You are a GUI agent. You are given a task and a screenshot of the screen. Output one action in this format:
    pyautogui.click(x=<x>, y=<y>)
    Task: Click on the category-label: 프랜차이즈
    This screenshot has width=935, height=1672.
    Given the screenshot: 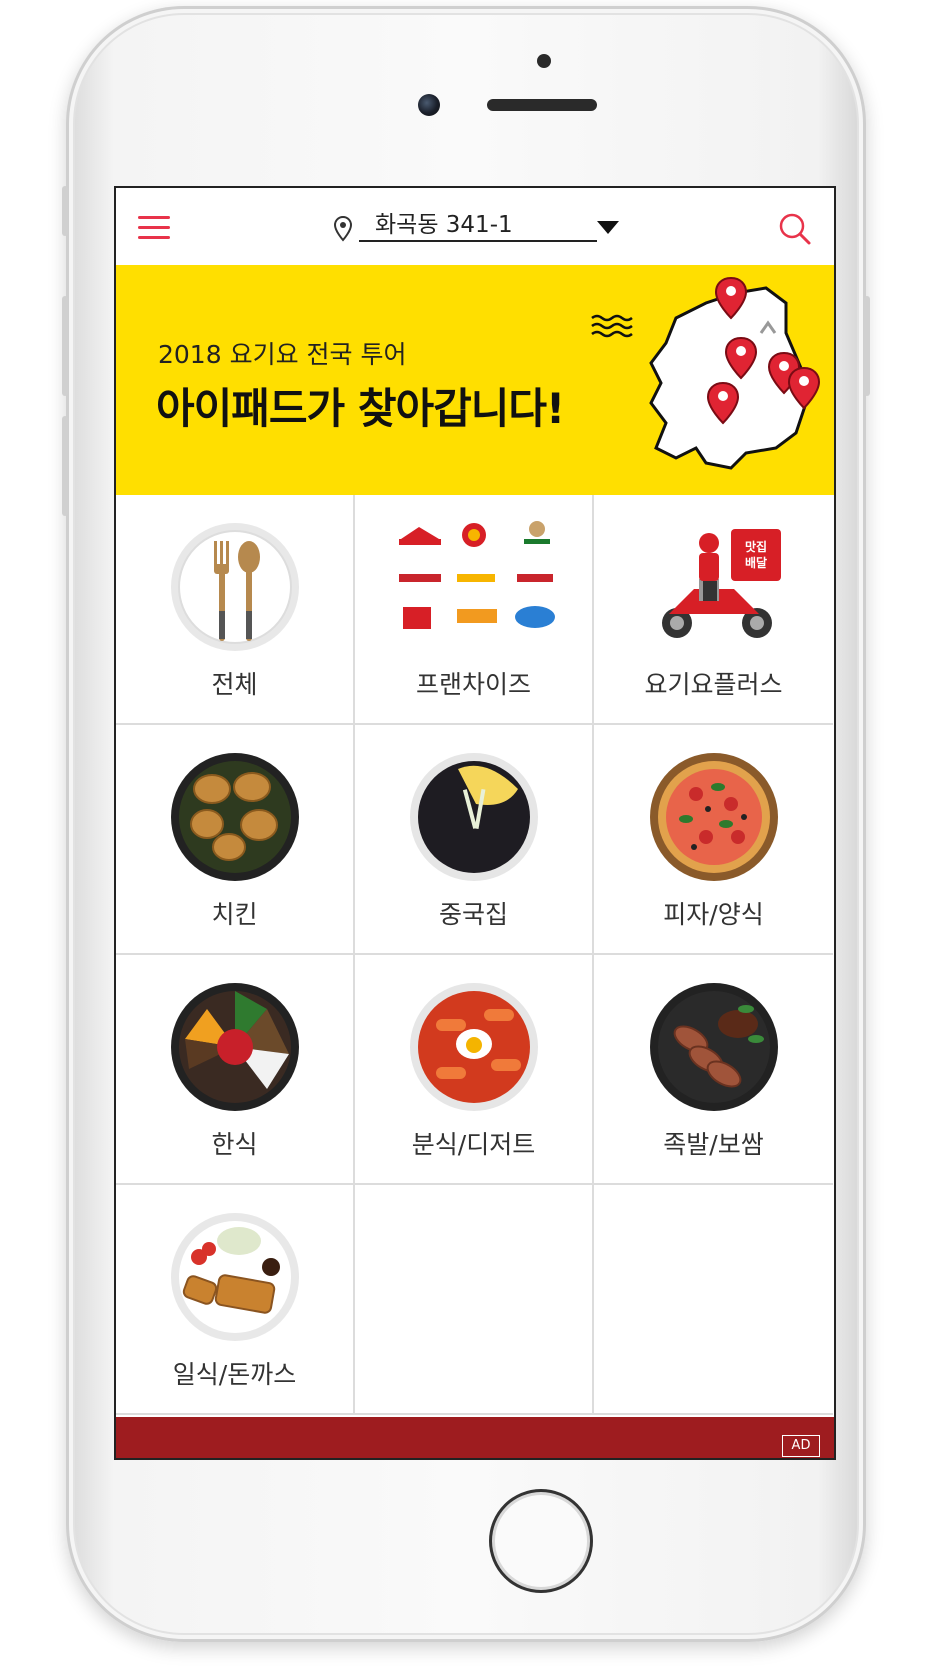 What is the action you would take?
    pyautogui.click(x=473, y=684)
    